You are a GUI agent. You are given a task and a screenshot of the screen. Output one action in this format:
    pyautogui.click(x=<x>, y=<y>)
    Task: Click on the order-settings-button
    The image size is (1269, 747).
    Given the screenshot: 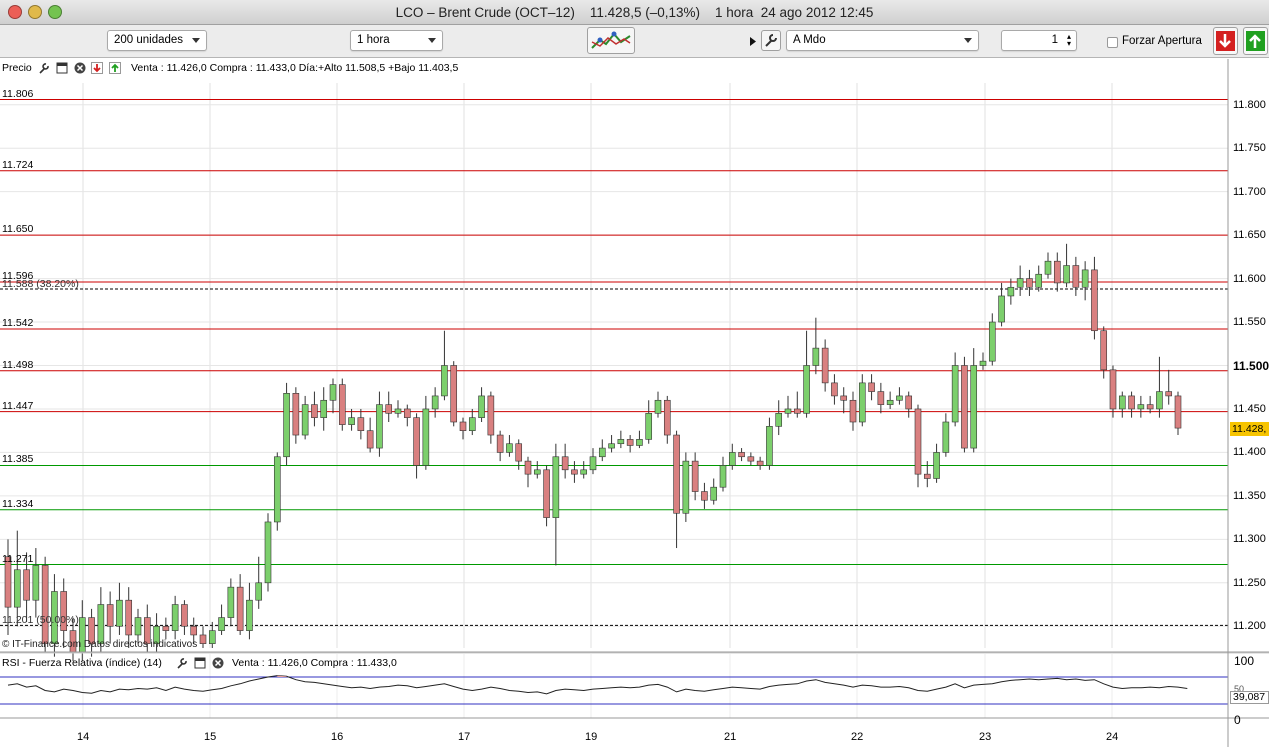 What is the action you would take?
    pyautogui.click(x=771, y=40)
    